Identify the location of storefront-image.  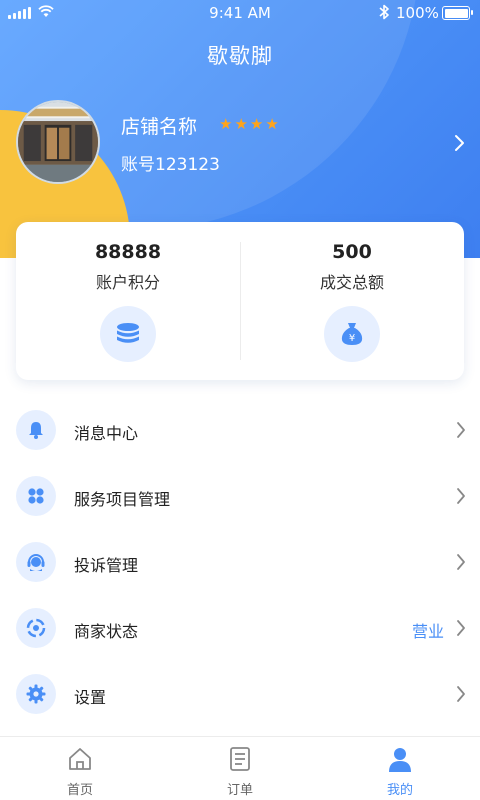
(58, 142).